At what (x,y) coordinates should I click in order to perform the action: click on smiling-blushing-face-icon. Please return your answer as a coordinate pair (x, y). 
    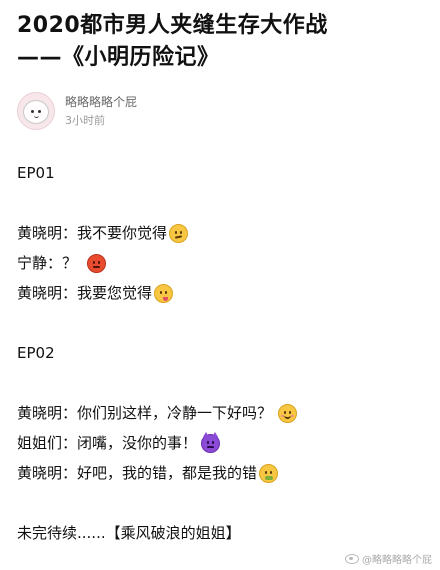
    Looking at the image, I should click on (288, 413).